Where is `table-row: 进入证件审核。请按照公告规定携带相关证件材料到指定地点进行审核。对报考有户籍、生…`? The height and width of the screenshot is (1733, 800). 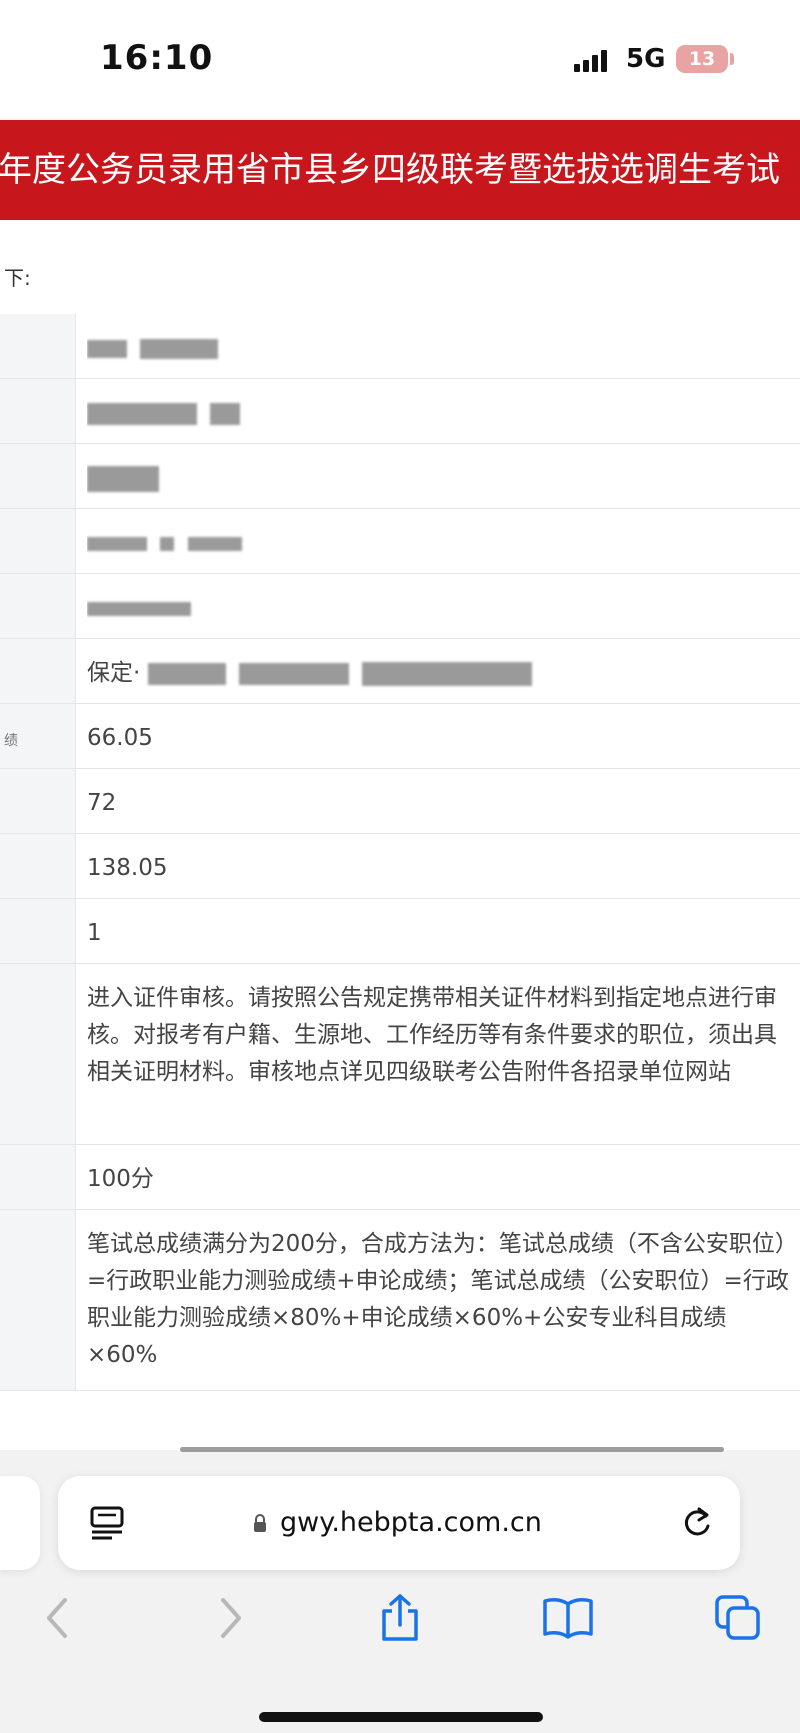
table-row: 进入证件审核。请按照公告规定携带相关证件材料到指定地点进行审核。对报考有户籍、生… is located at coordinates (400, 1054).